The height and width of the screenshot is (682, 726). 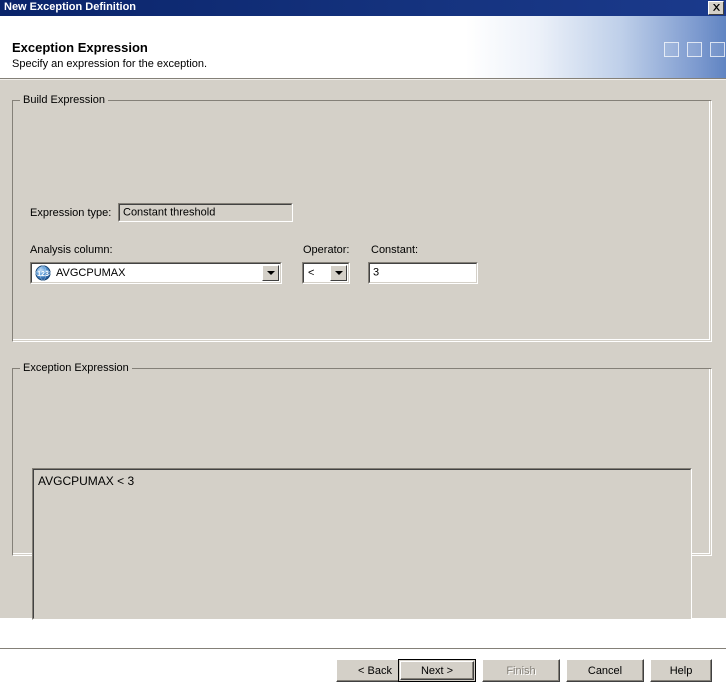 What do you see at coordinates (91, 273) in the screenshot?
I see `analysis-column-value: AVGCPUMAX` at bounding box center [91, 273].